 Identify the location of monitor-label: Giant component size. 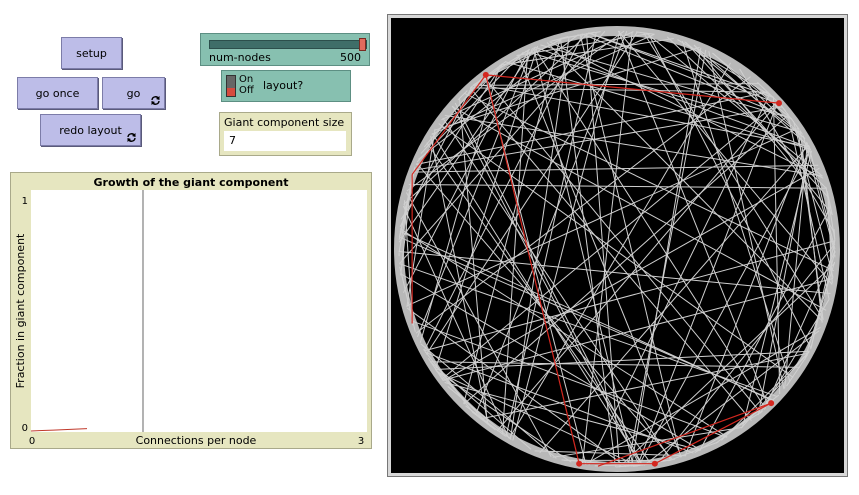
(284, 122).